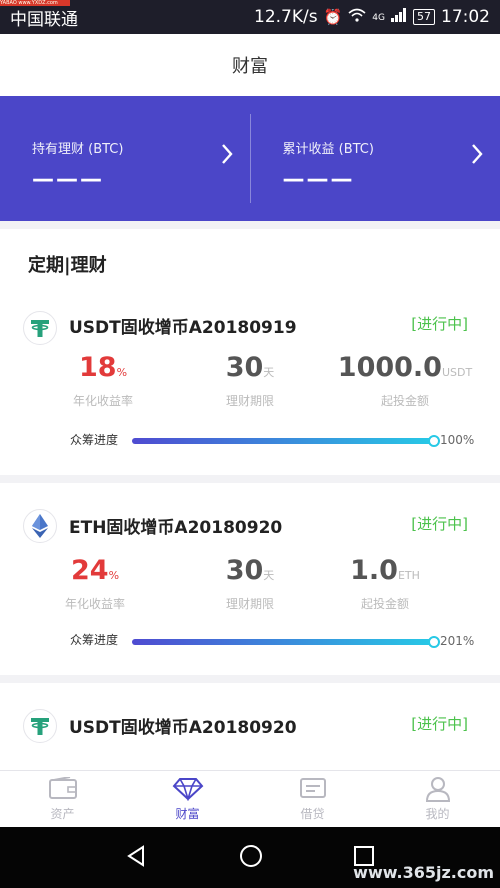 The height and width of the screenshot is (888, 500). I want to click on annual-rate: 18% 年化收益率, so click(103, 381).